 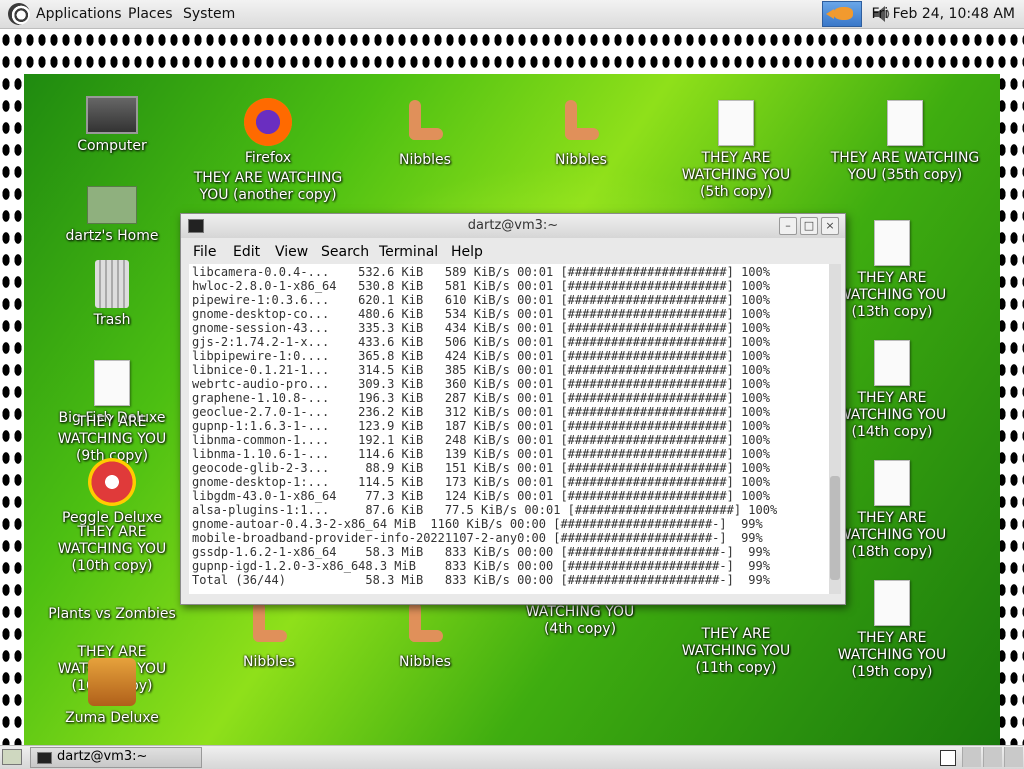 I want to click on maximize-button: □, so click(x=809, y=226).